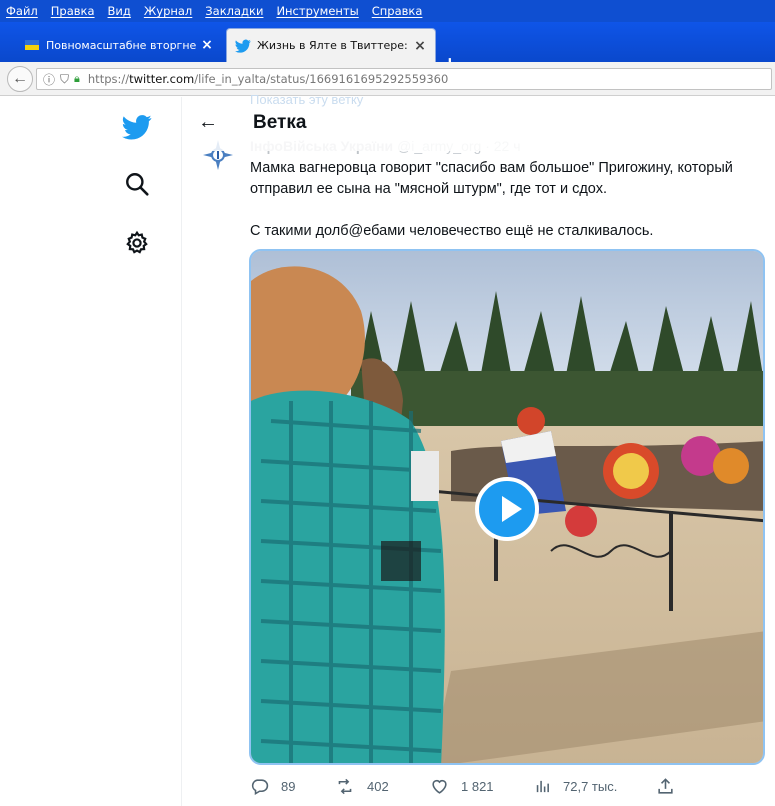  I want to click on retweet-button: 402, so click(362, 786).